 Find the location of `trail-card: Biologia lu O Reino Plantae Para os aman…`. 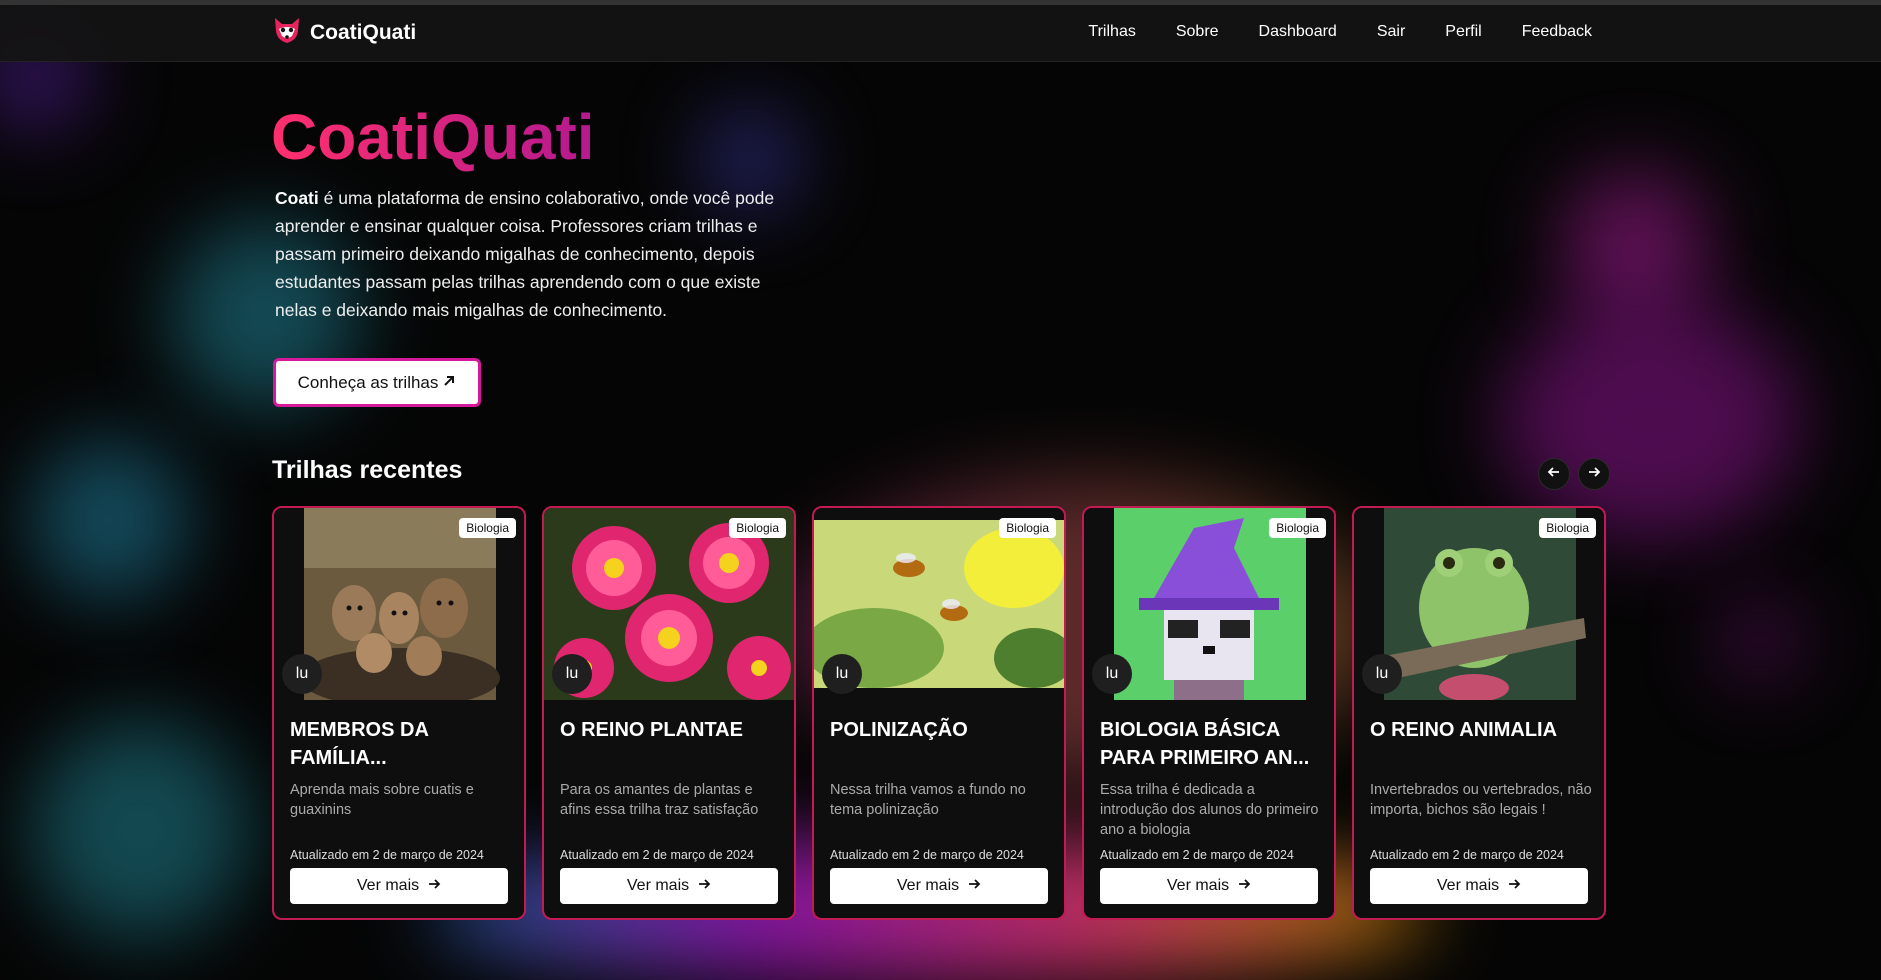

trail-card: Biologia lu O Reino Plantae Para os aman… is located at coordinates (669, 713).